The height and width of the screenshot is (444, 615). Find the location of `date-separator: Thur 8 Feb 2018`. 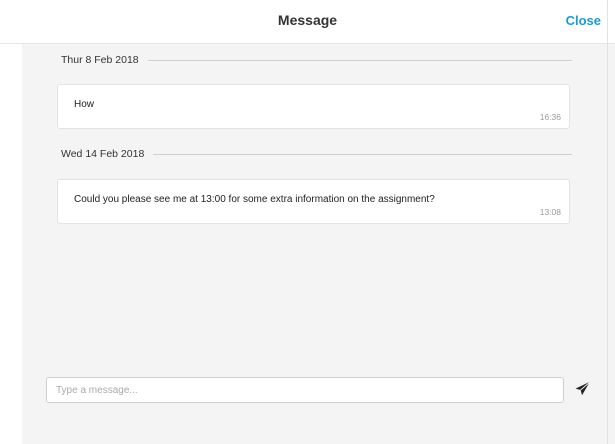

date-separator: Thur 8 Feb 2018 is located at coordinates (316, 60).